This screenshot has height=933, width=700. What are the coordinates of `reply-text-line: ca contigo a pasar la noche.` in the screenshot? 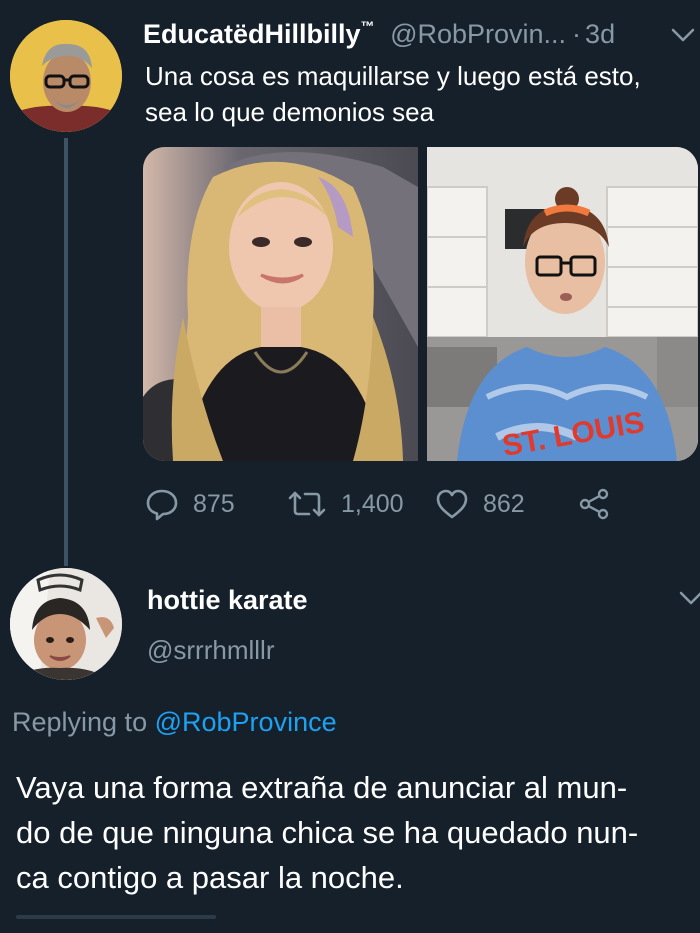 It's located at (210, 877).